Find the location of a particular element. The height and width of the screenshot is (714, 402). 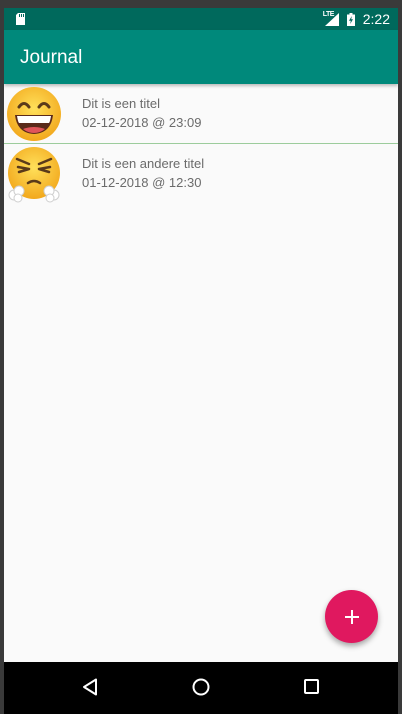

battery-charging-icon is located at coordinates (350, 19).